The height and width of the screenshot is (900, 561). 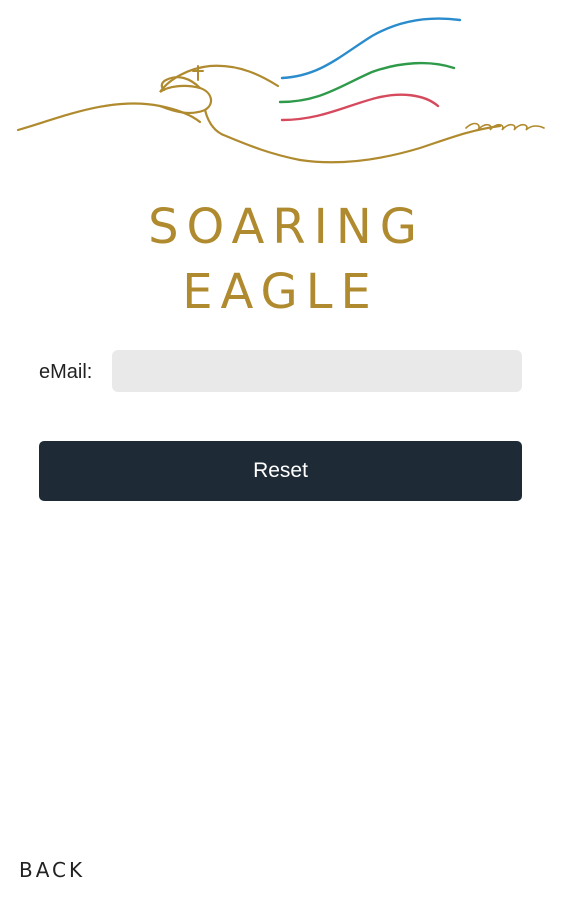 I want to click on reset-button: Reset, so click(x=280, y=471).